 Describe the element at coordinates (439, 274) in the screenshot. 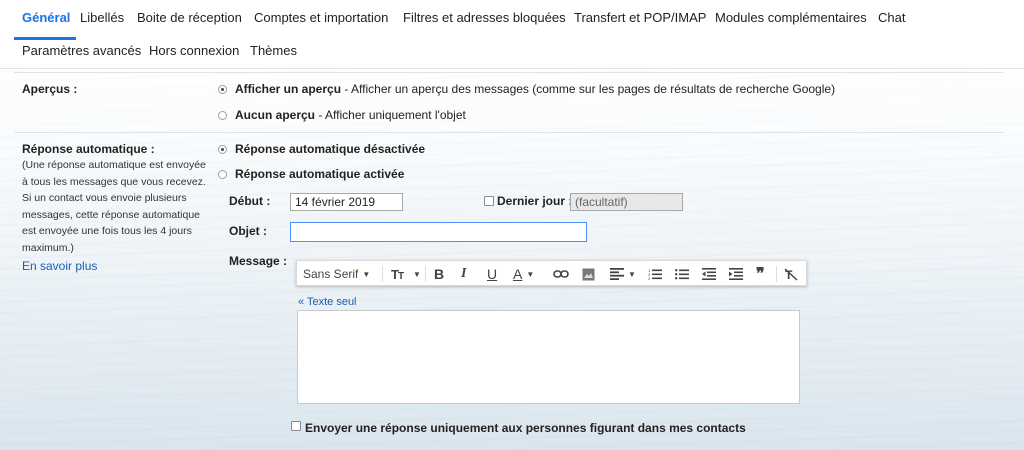

I see `bold-icon: B` at that location.